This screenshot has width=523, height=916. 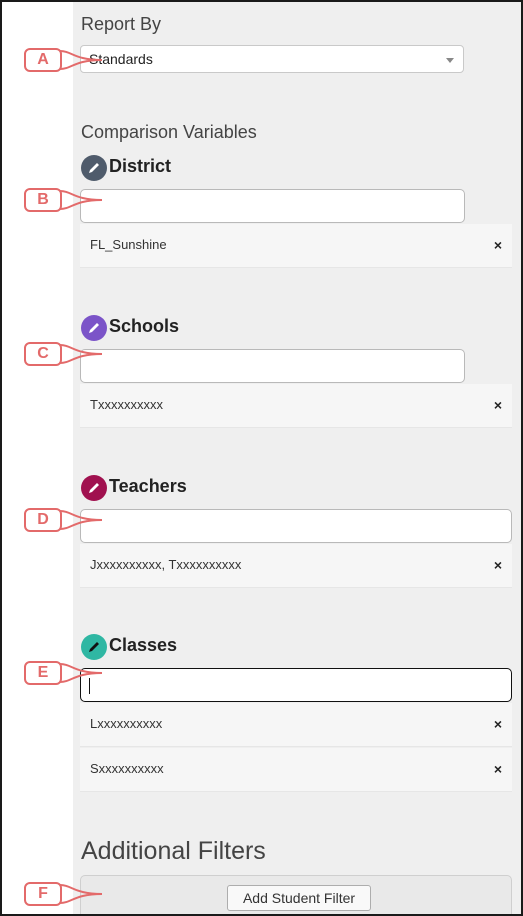 I want to click on additional-filters-box: Add Student Filter, so click(x=296, y=894).